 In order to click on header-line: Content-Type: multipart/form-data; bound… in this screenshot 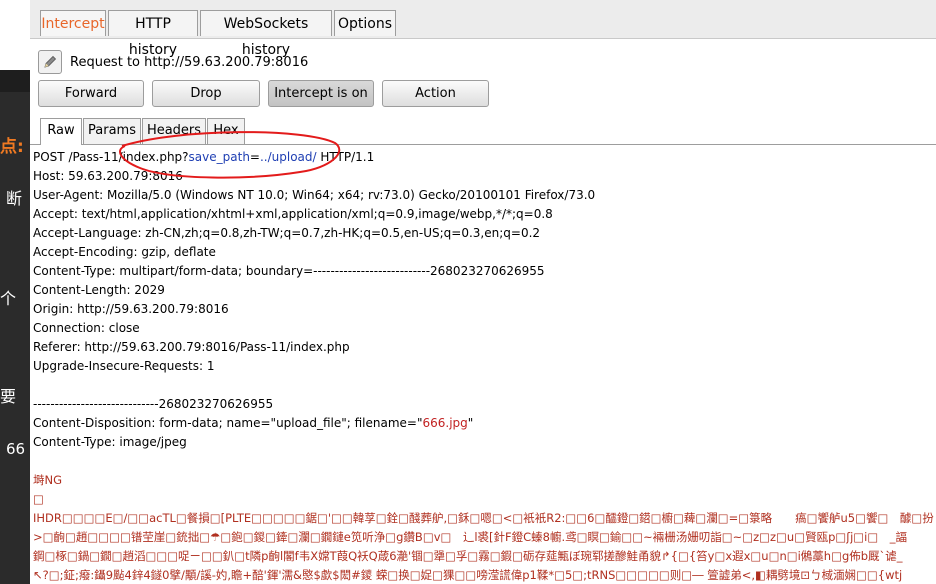, I will do `click(289, 271)`.